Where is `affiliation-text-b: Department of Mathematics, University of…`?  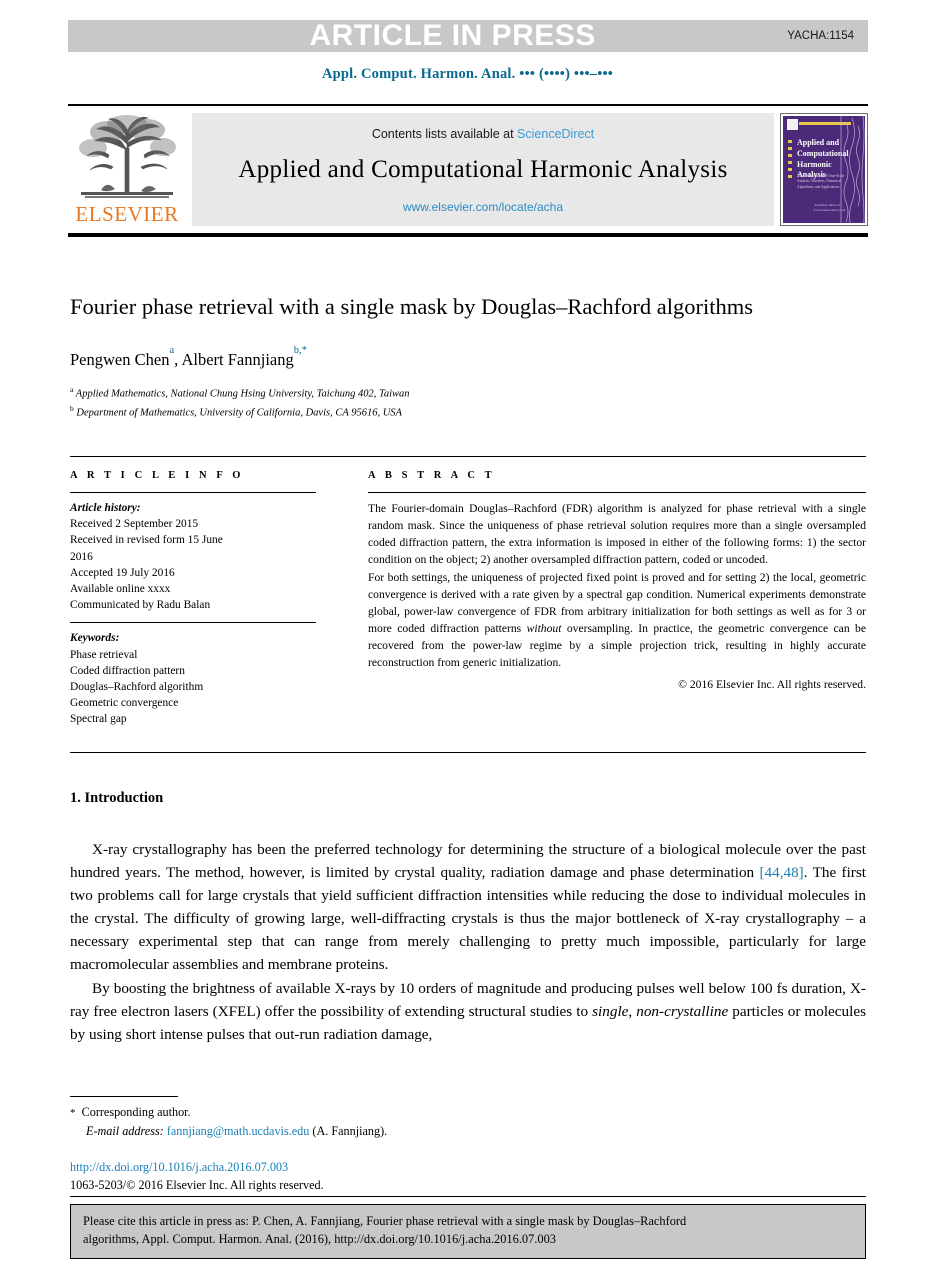
affiliation-text-b: Department of Mathematics, University of… is located at coordinates (239, 413).